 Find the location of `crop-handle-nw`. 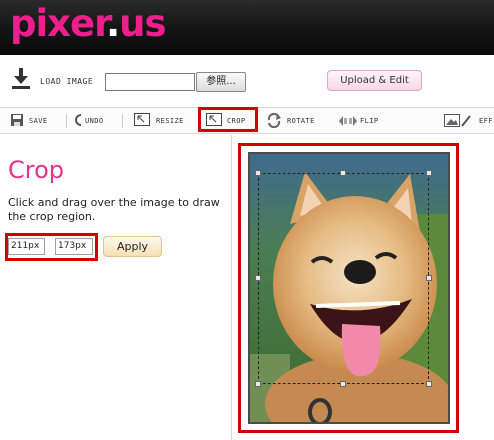

crop-handle-nw is located at coordinates (258, 173).